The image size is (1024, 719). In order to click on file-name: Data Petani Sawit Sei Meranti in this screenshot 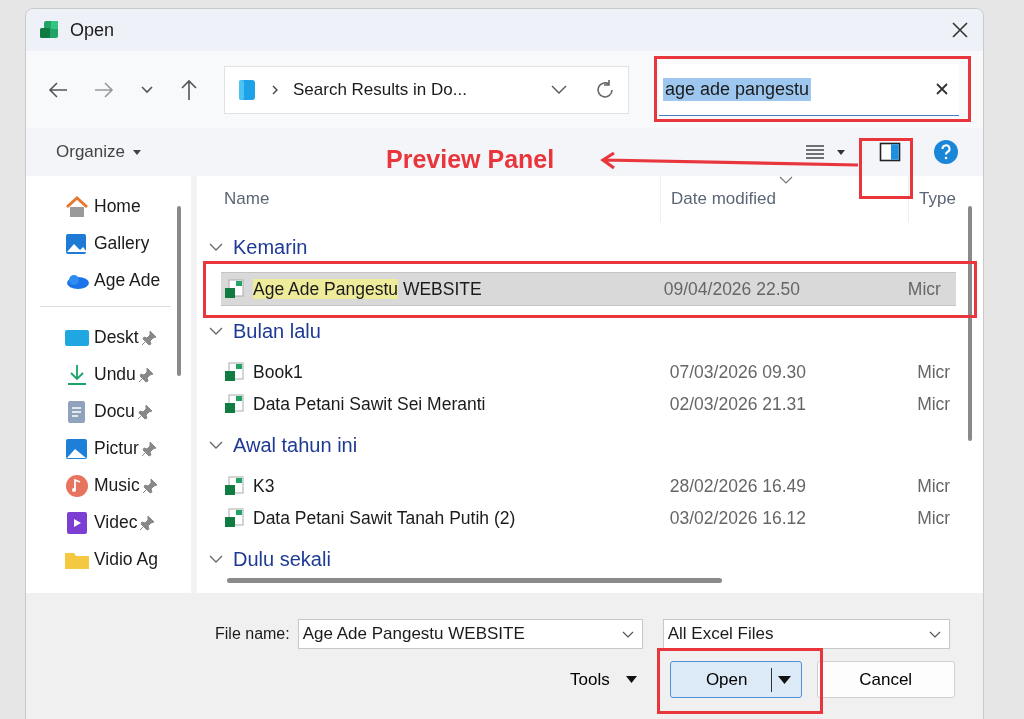, I will do `click(369, 404)`.